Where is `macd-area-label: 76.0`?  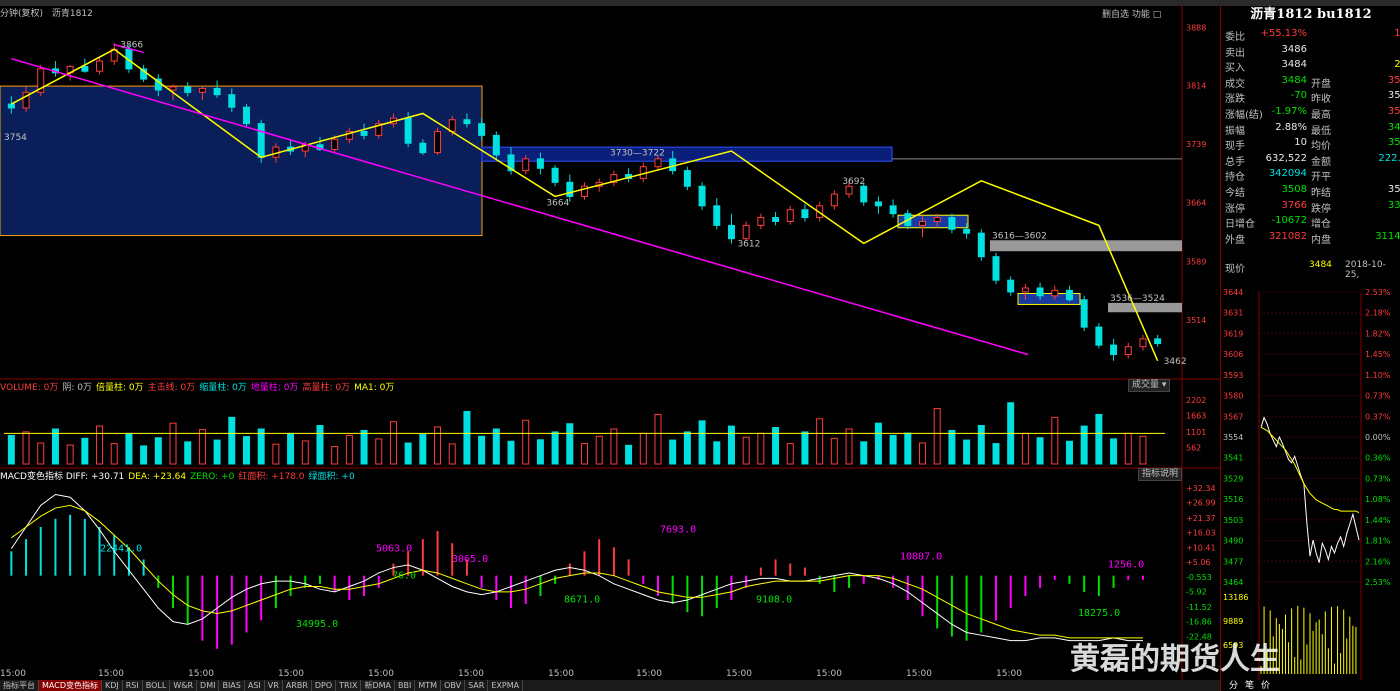 macd-area-label: 76.0 is located at coordinates (404, 575).